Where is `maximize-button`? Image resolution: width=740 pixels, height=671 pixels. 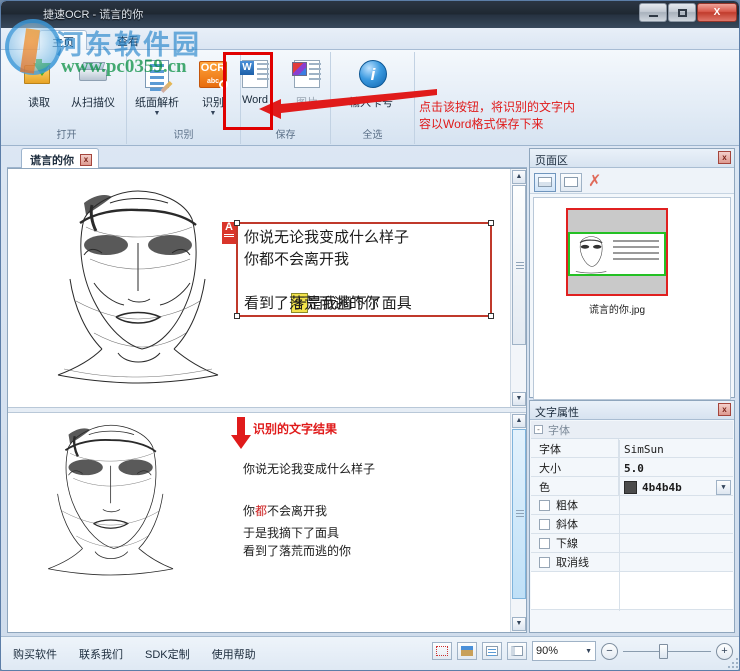
maximize-button is located at coordinates (682, 12).